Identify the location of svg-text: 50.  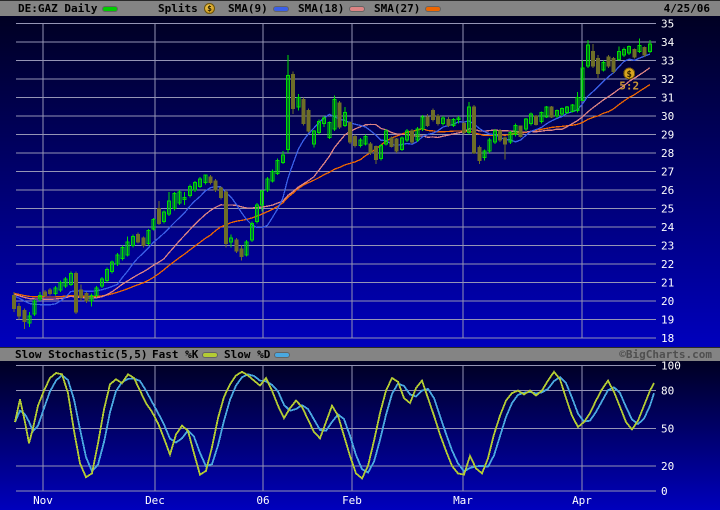
(667, 428).